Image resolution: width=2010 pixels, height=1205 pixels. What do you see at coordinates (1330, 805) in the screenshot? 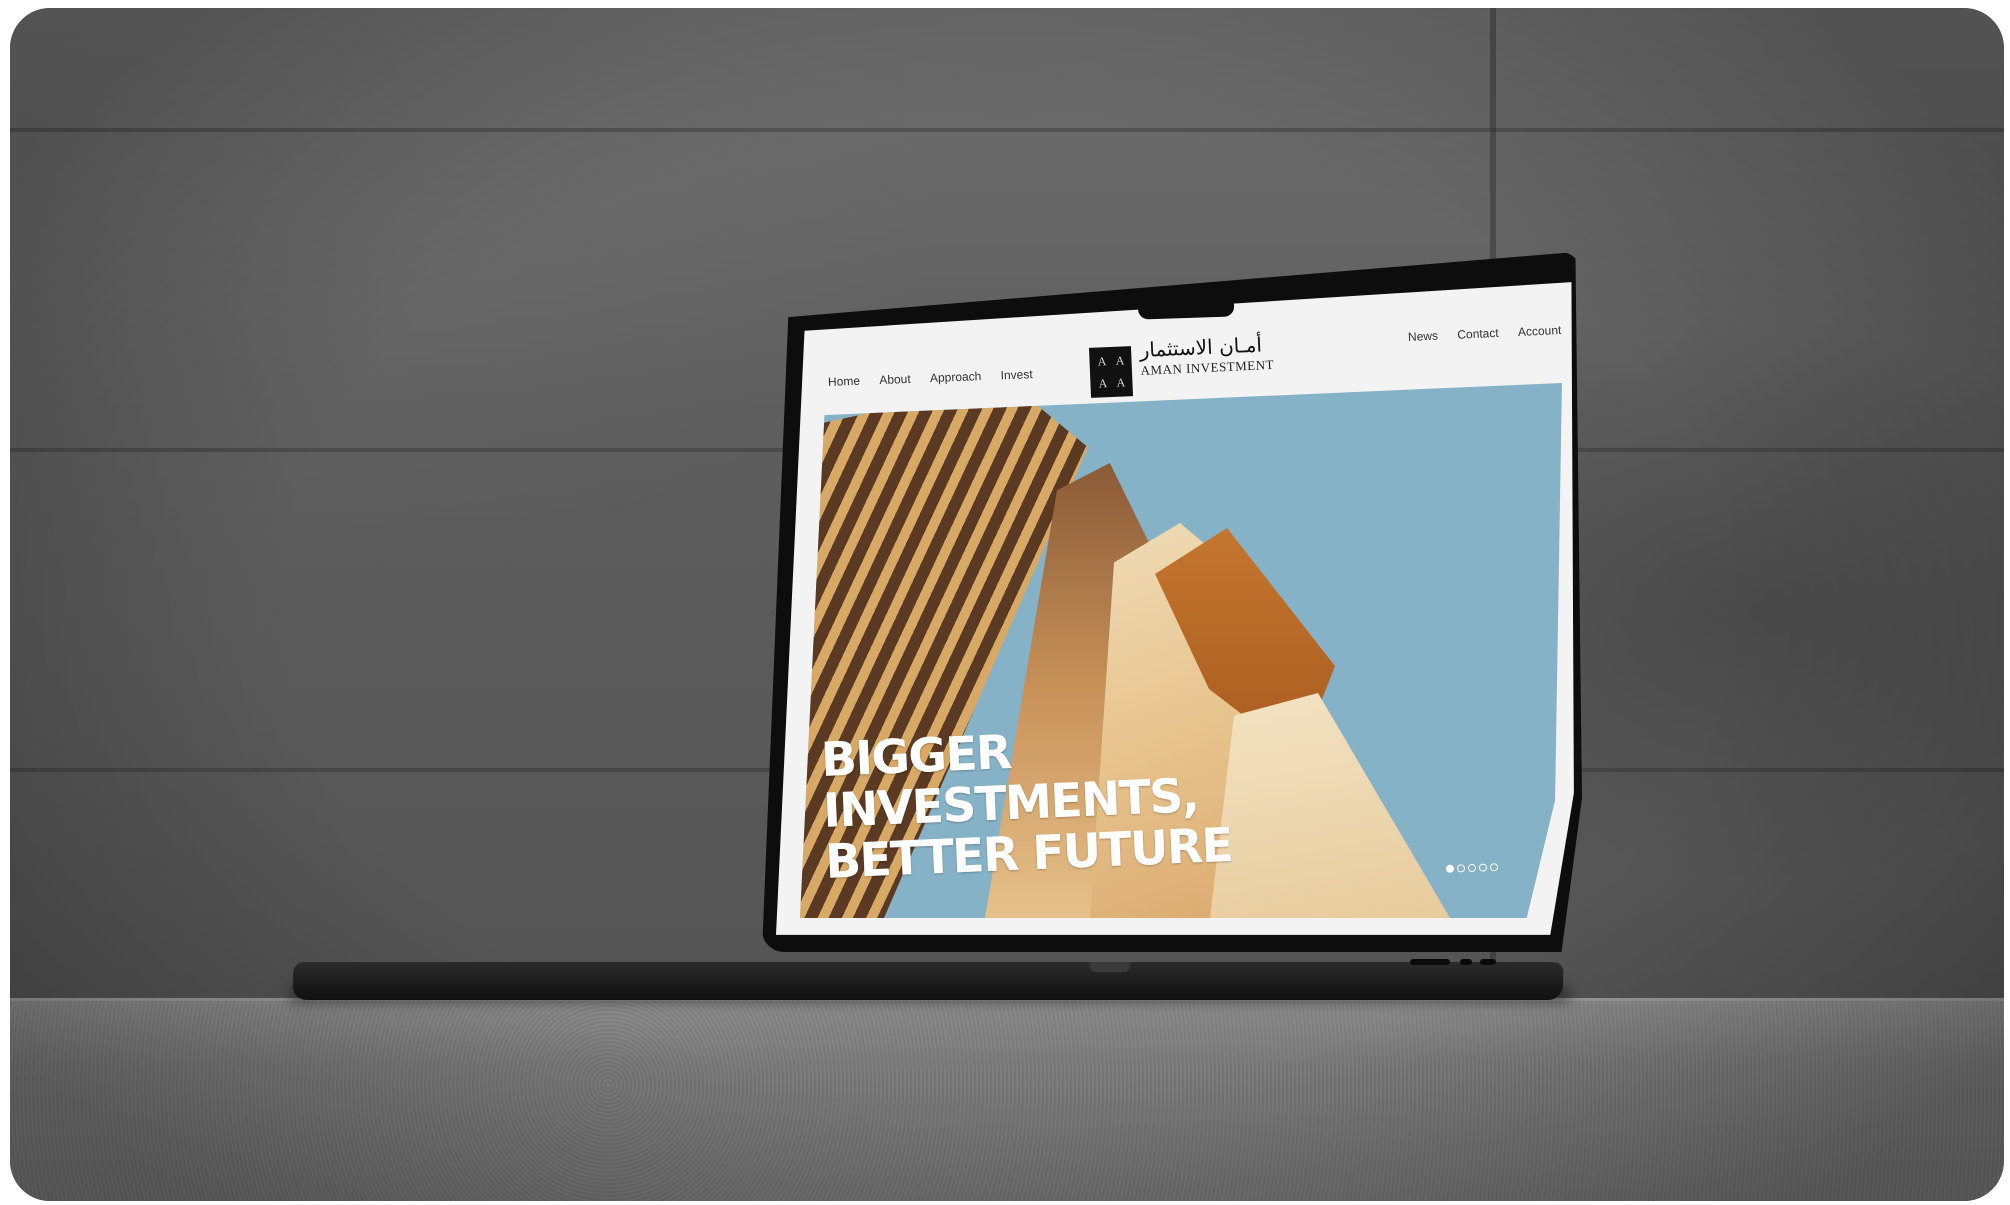
I see `building-tower` at bounding box center [1330, 805].